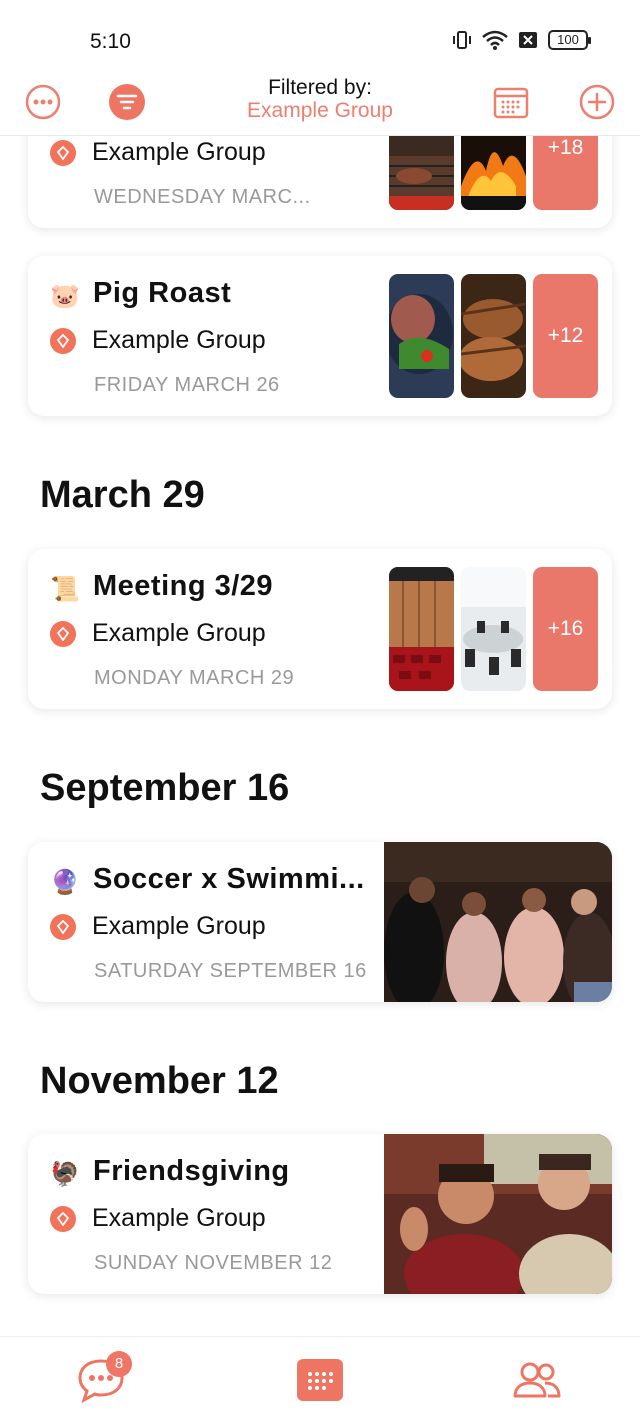 This screenshot has height=1422, width=640. I want to click on more-photos-count: +18, so click(565, 173).